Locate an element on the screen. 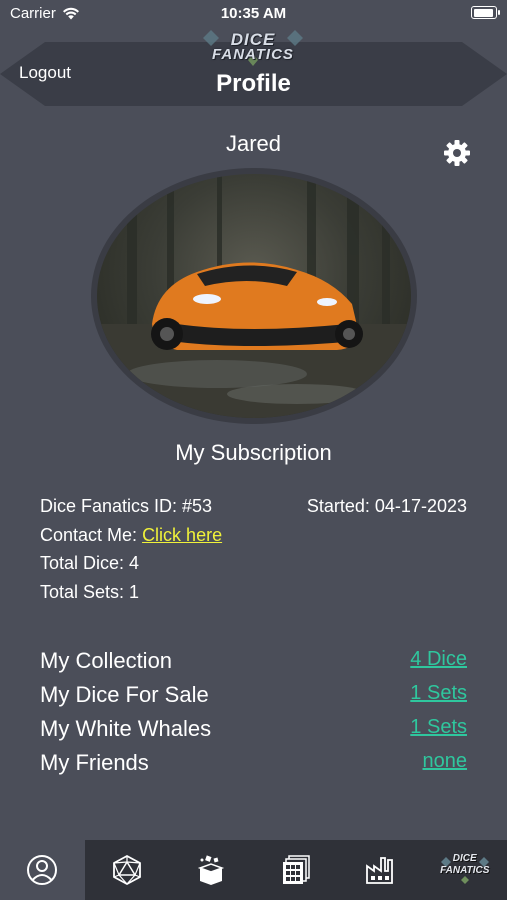  tab-sets is located at coordinates (296, 870).